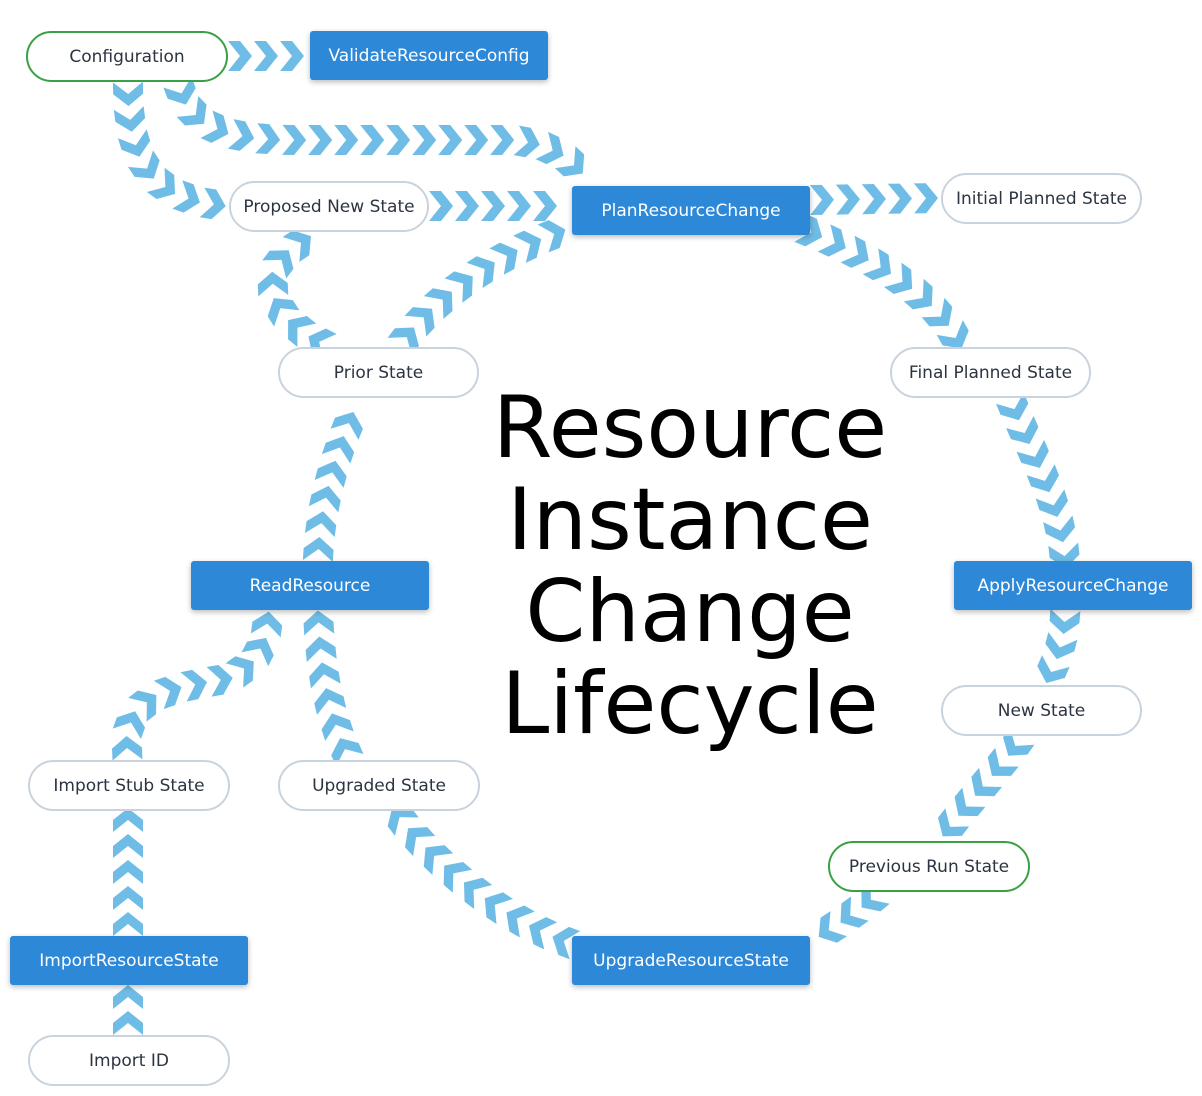 The height and width of the screenshot is (1096, 1202). I want to click on edge-configuration-to-plan-resource-change, so click(374, 126).